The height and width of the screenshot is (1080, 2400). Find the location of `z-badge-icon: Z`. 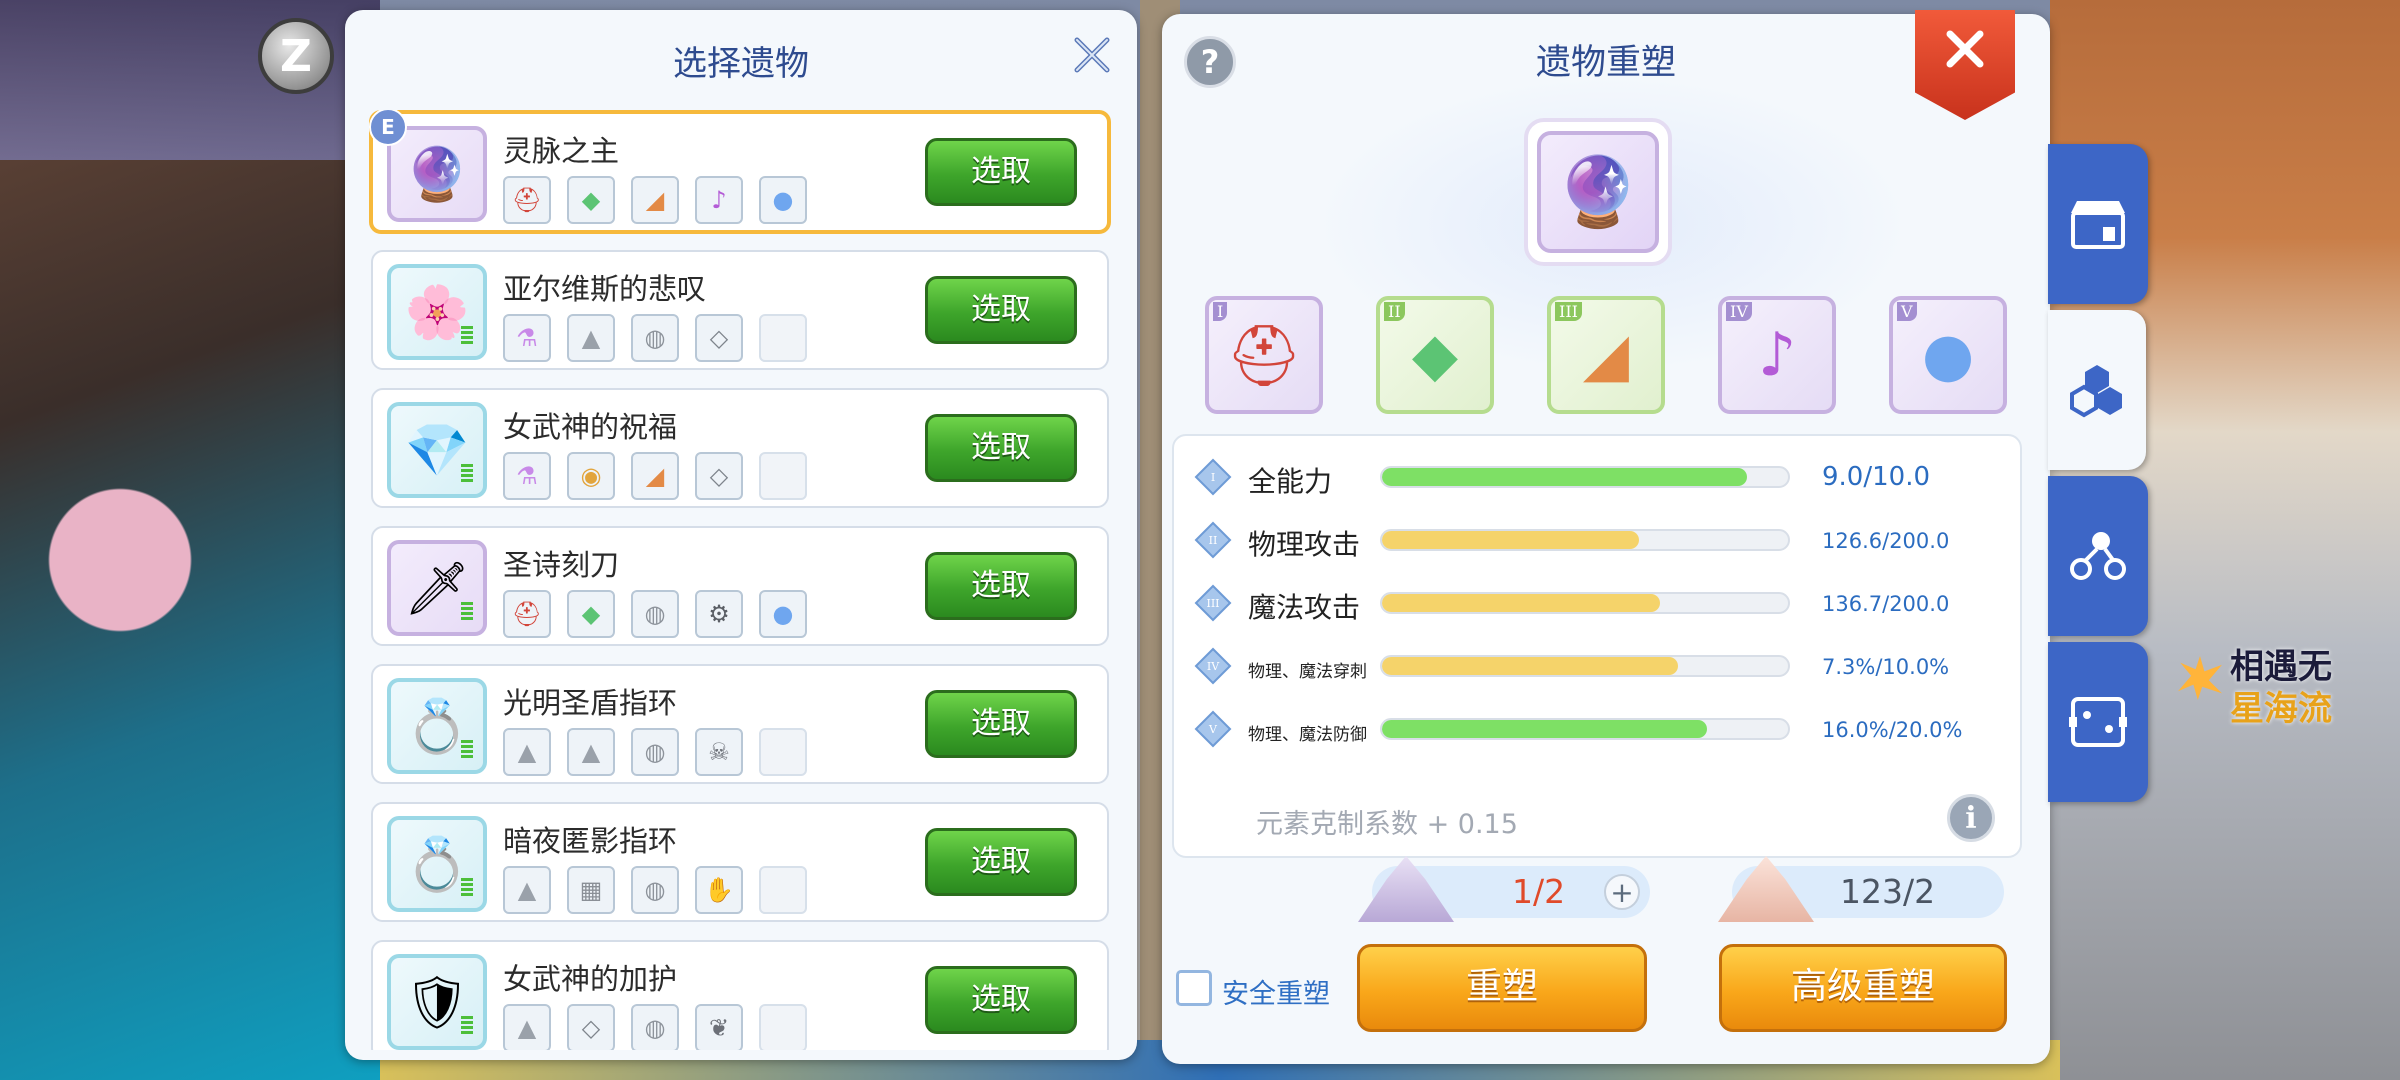

z-badge-icon: Z is located at coordinates (296, 56).